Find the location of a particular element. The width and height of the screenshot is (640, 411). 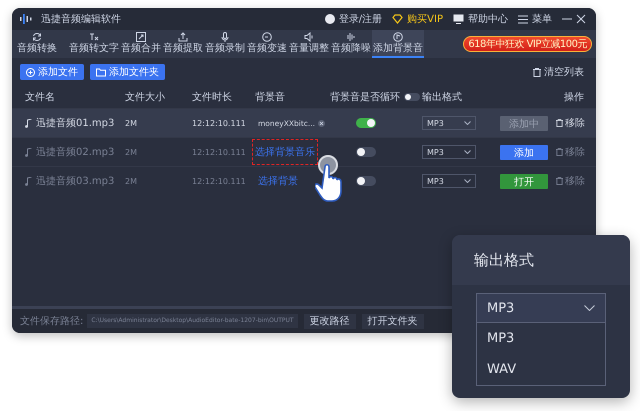

help-link: 帮助中心 is located at coordinates (488, 19).